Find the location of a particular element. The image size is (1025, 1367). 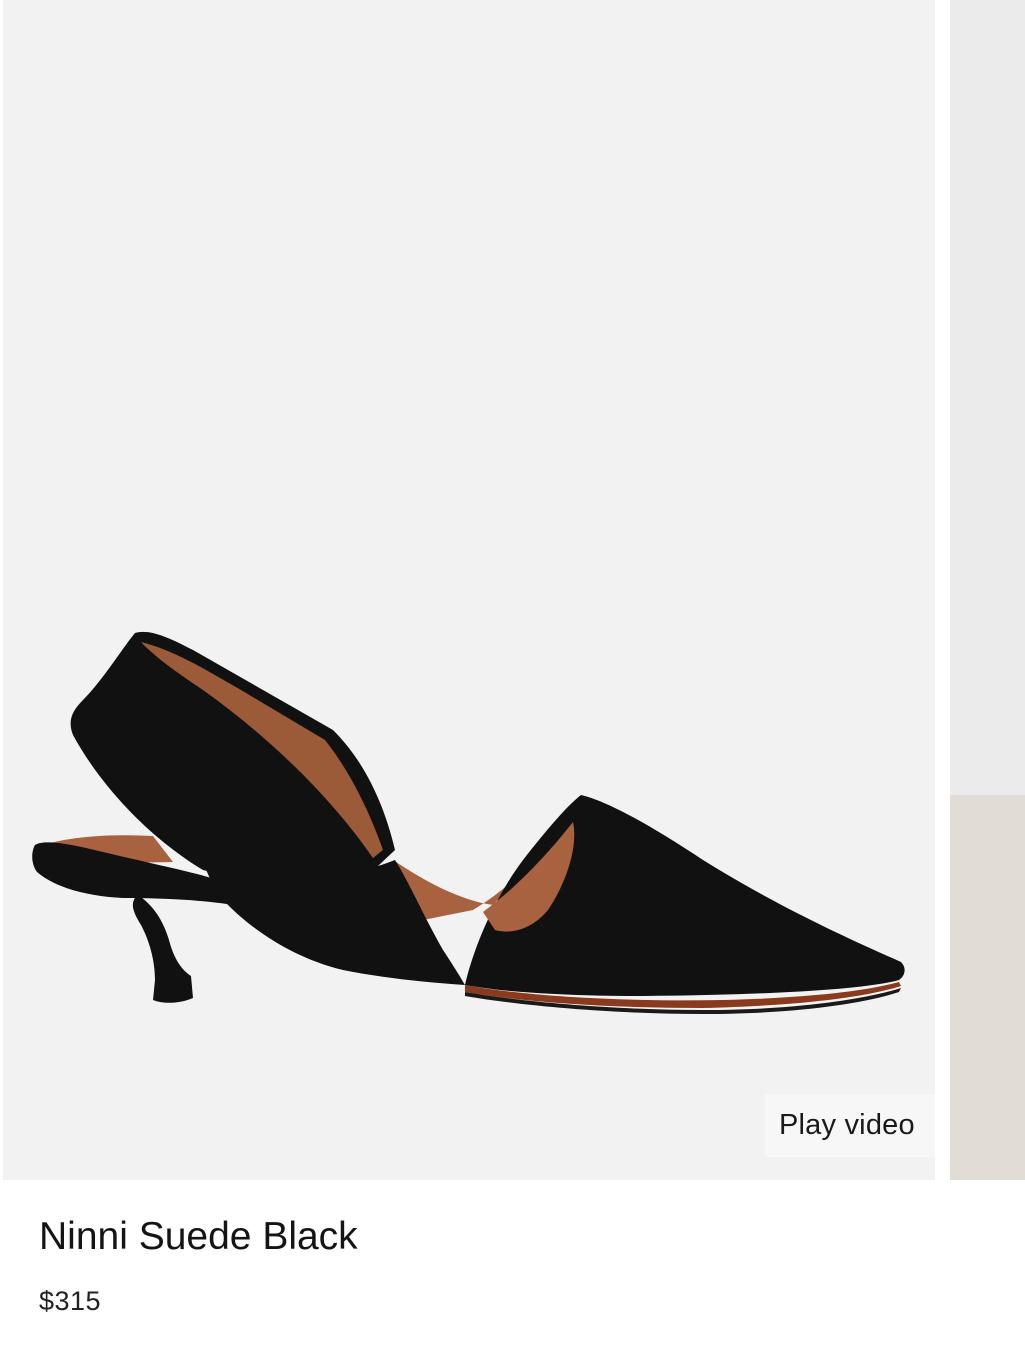

floor-surface is located at coordinates (987, 987).